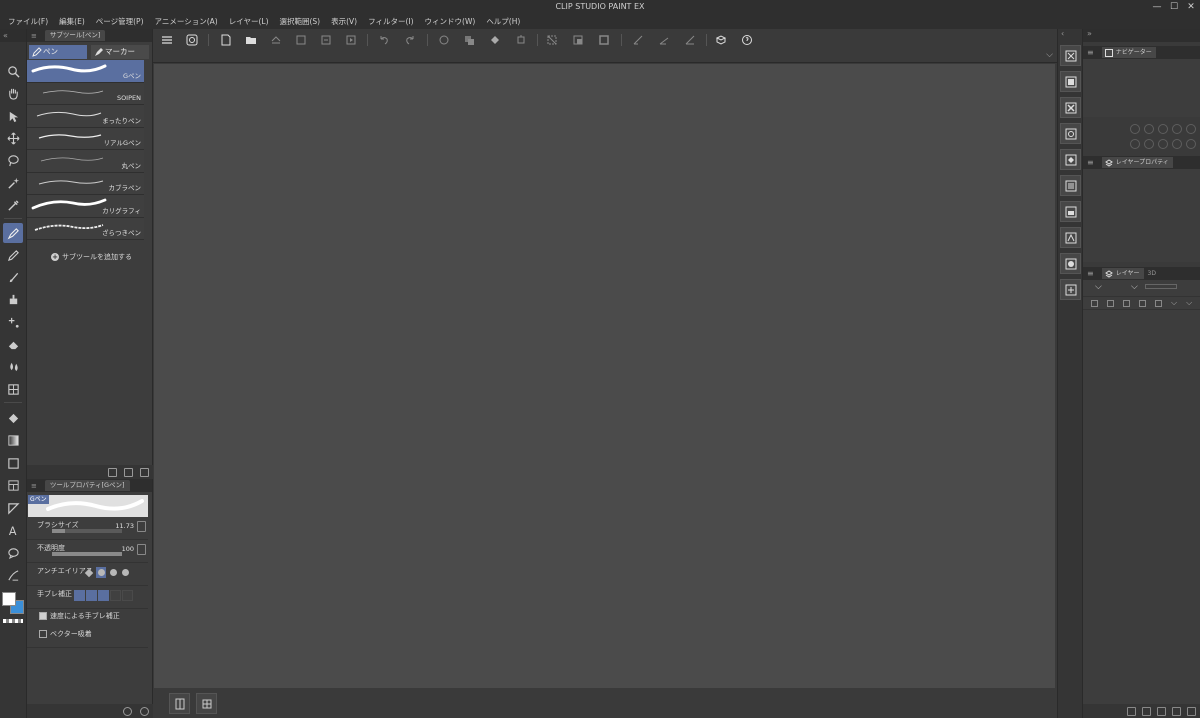 The image size is (1200, 718). I want to click on selection-border-icon, so click(604, 40).